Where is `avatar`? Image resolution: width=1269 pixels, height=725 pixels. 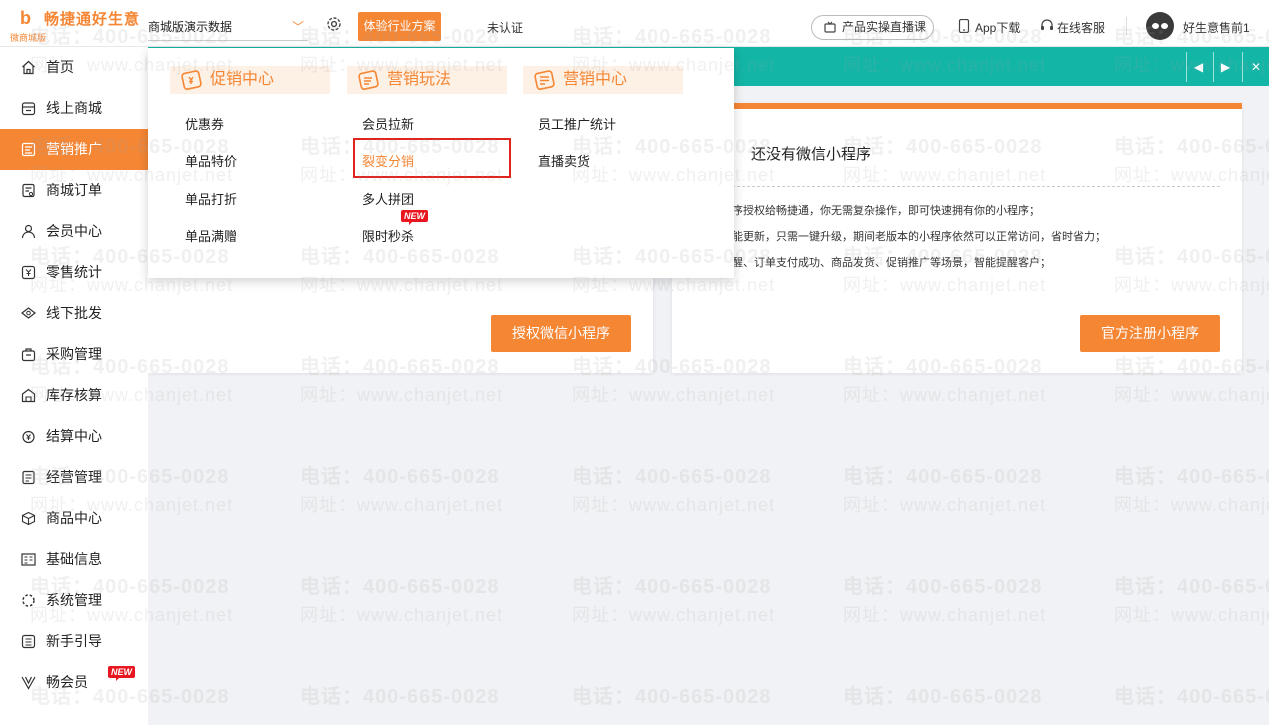 avatar is located at coordinates (1160, 26).